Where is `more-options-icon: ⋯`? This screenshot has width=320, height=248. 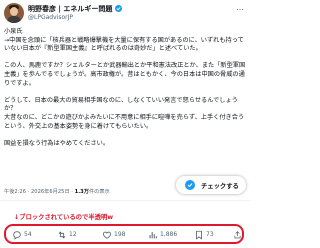
more-options-icon: ⋯ is located at coordinates (240, 10).